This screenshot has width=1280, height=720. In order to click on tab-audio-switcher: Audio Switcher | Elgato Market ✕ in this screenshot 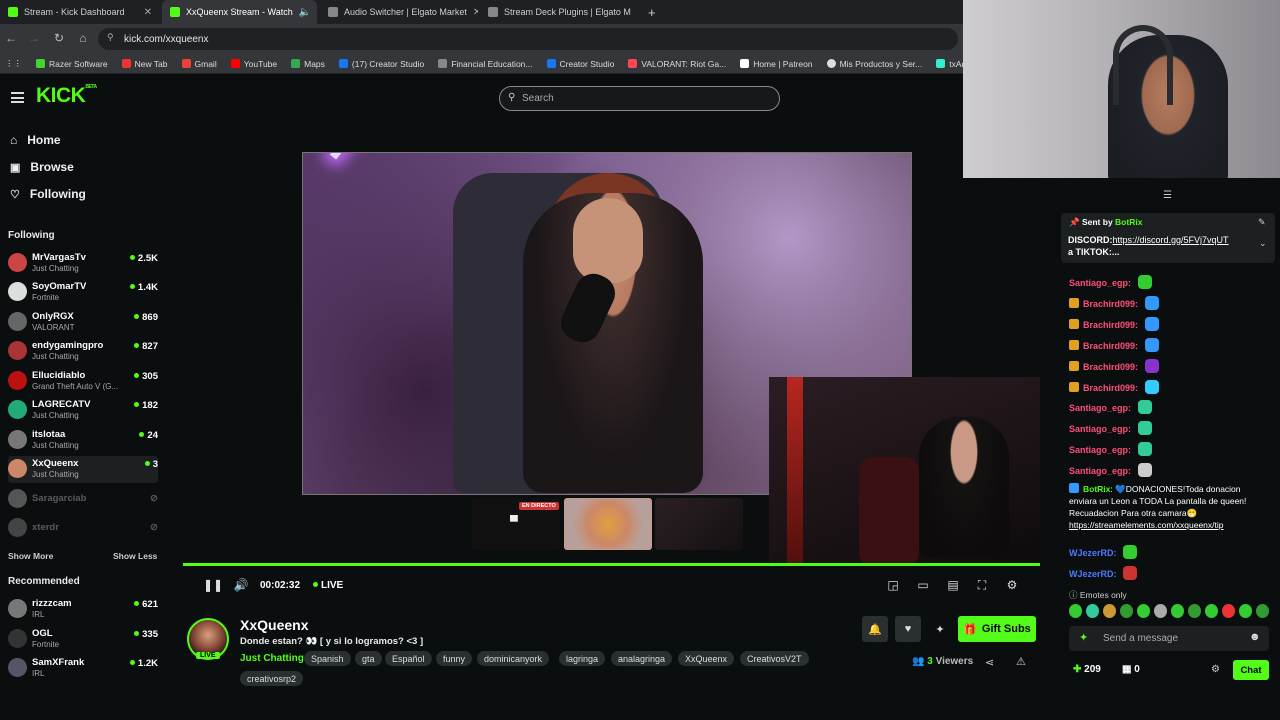, I will do `click(399, 12)`.